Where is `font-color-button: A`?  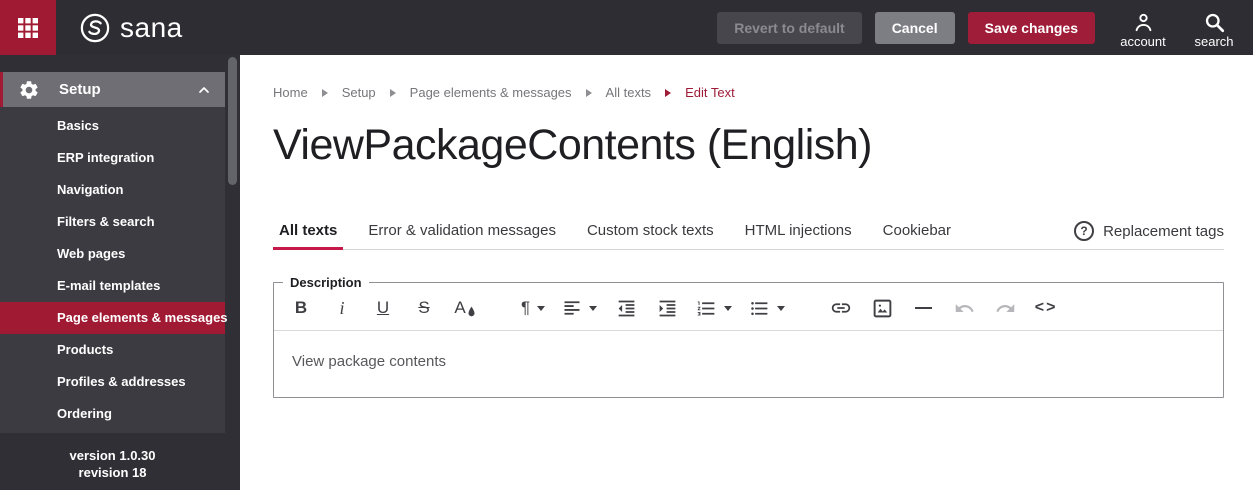 font-color-button: A is located at coordinates (465, 308).